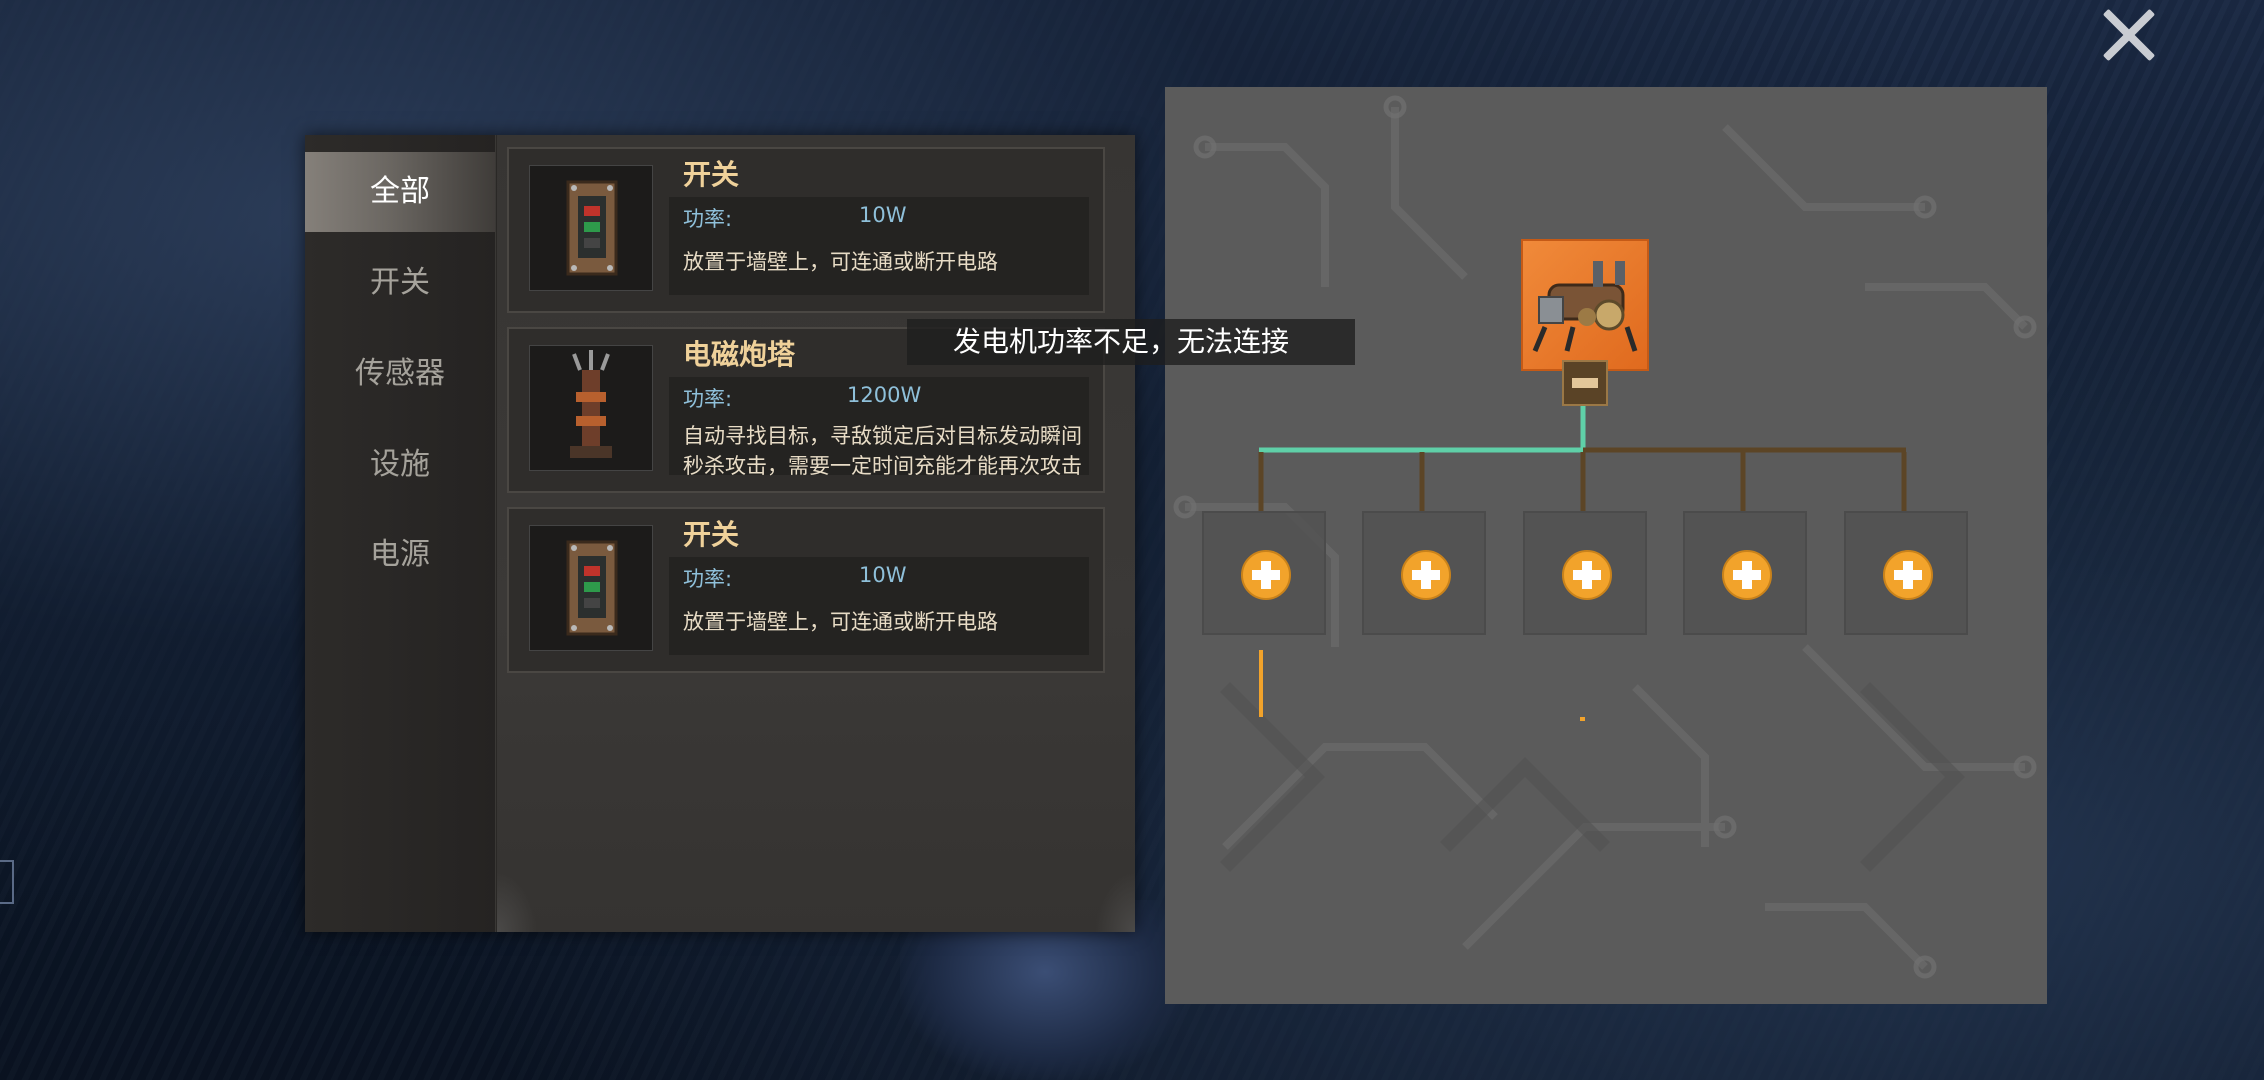 Image resolution: width=2264 pixels, height=1080 pixels. I want to click on category-sidebar: 全部 开关 传感器 设施 电源, so click(400, 533).